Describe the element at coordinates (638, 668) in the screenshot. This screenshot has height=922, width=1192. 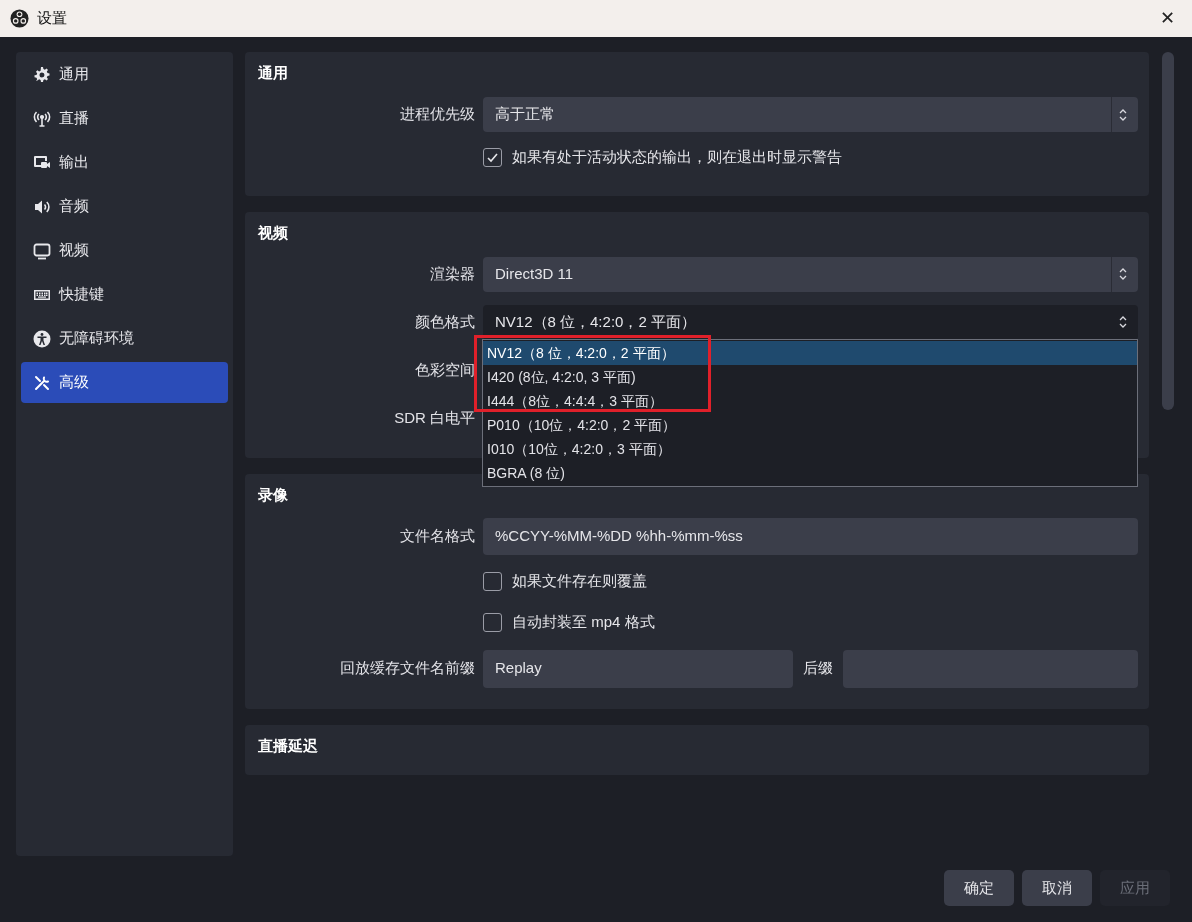
I see `text-field: Replay` at that location.